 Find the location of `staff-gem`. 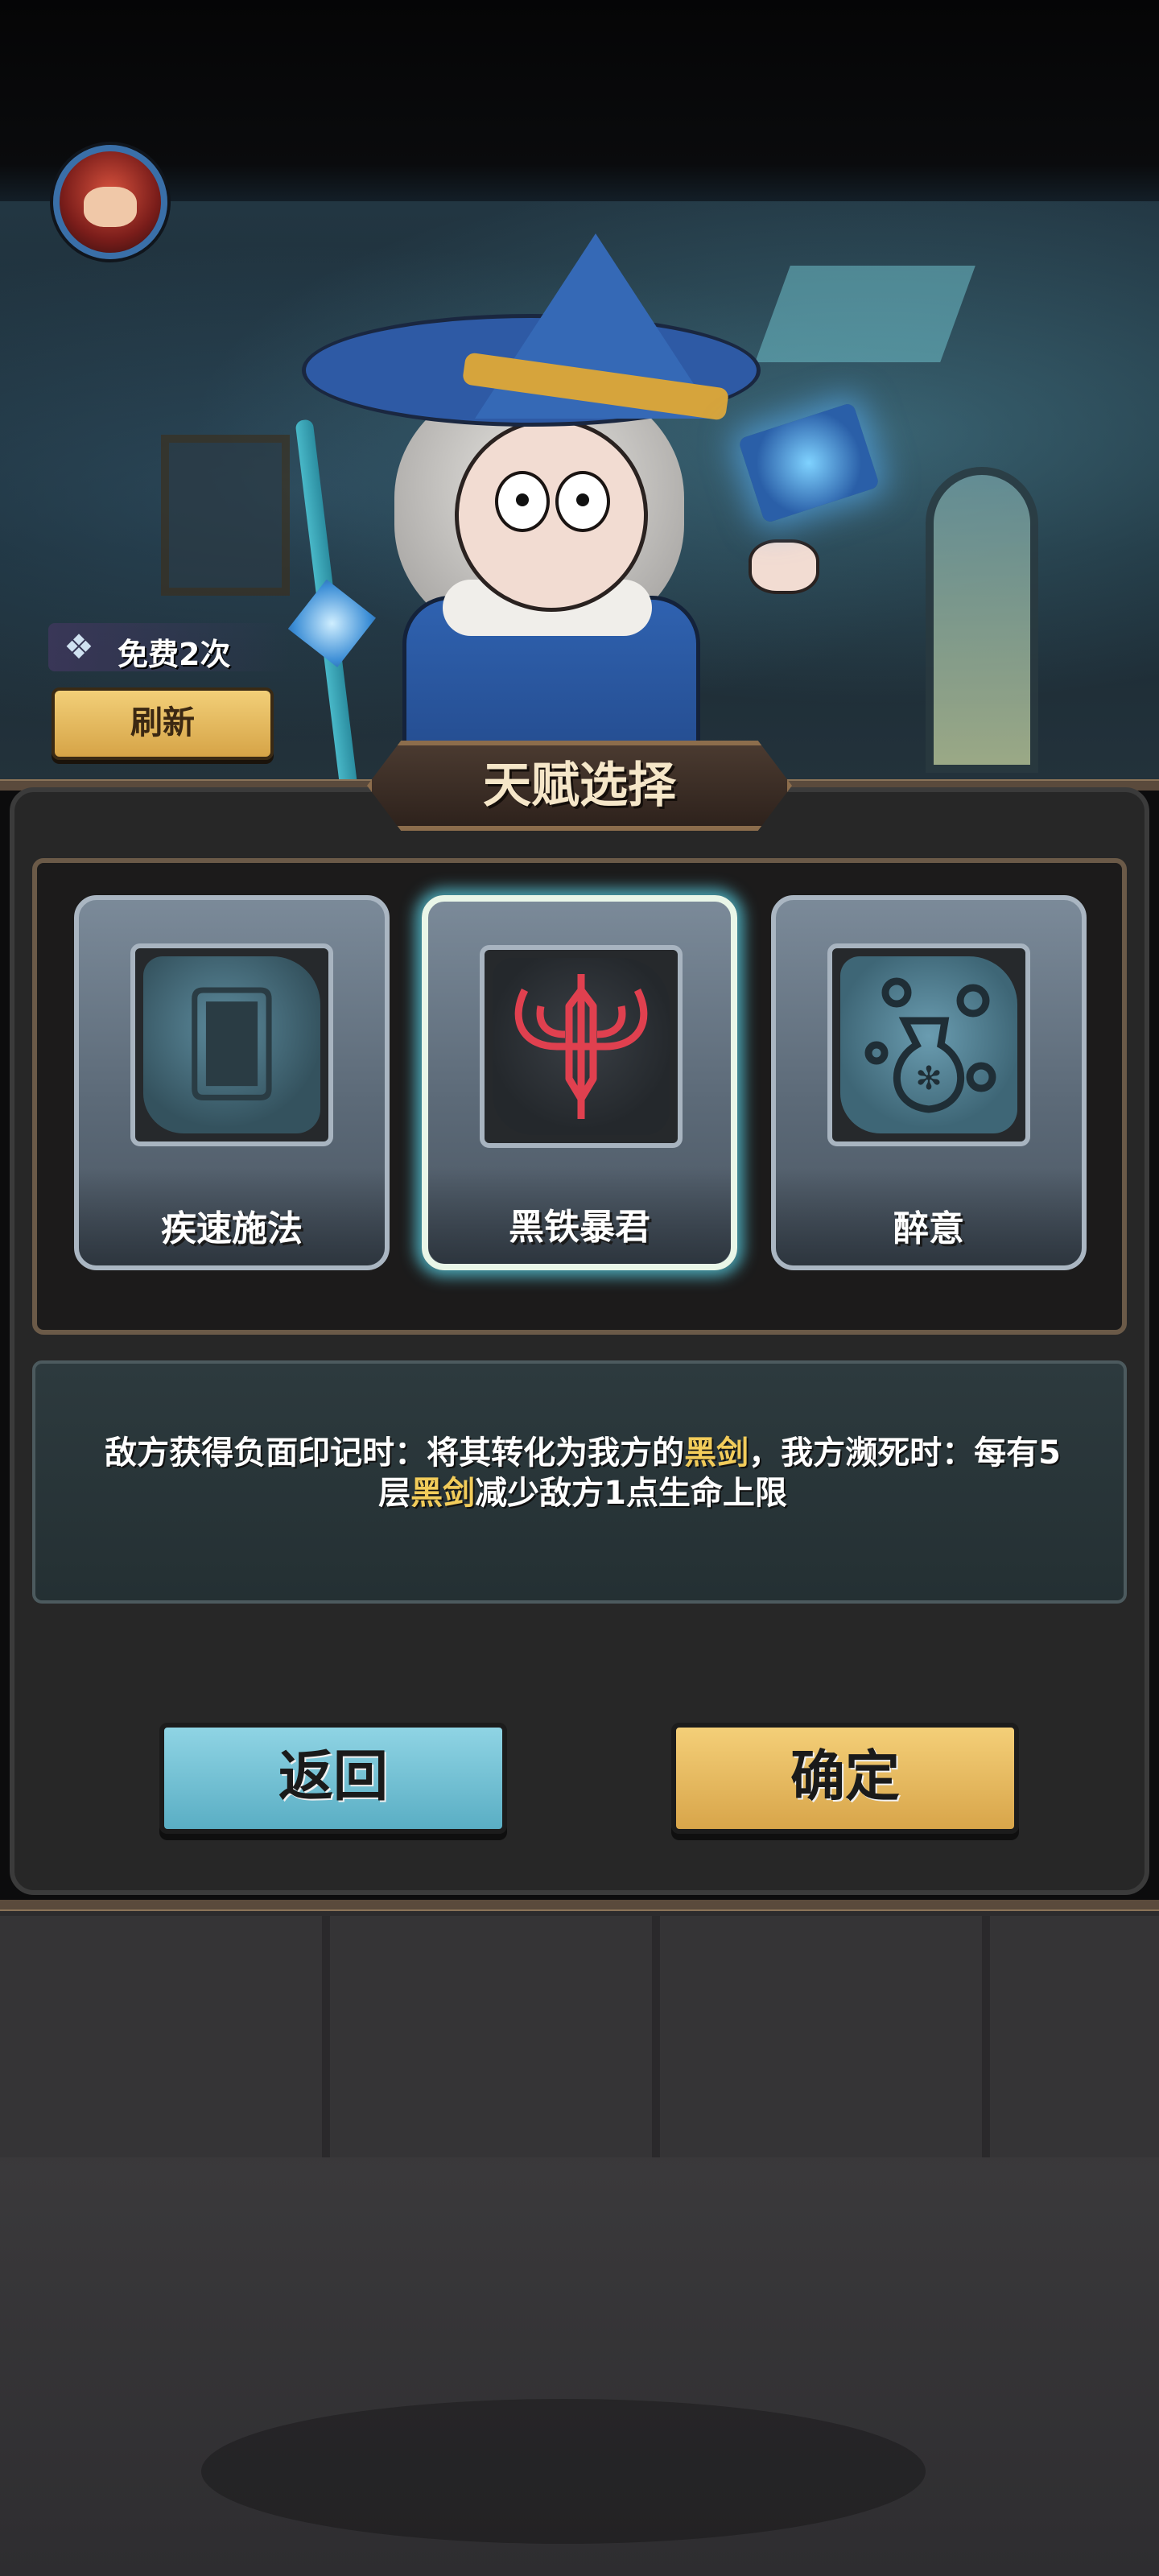

staff-gem is located at coordinates (332, 623).